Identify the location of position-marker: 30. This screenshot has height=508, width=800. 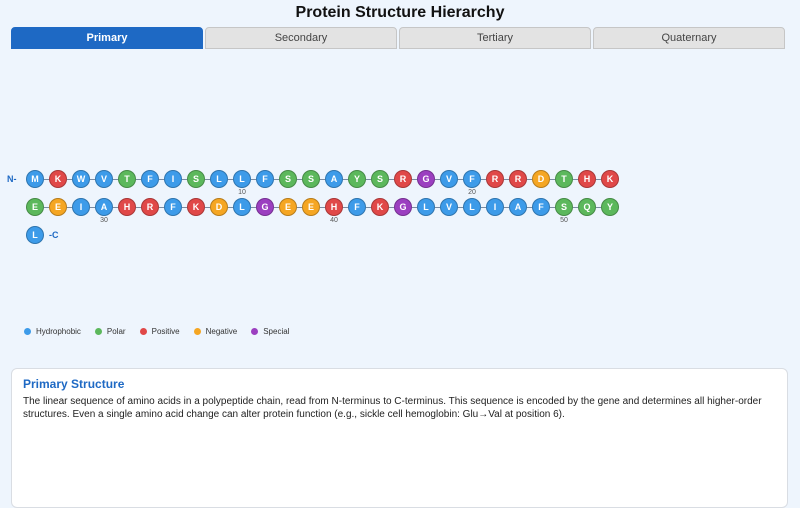
(104, 220).